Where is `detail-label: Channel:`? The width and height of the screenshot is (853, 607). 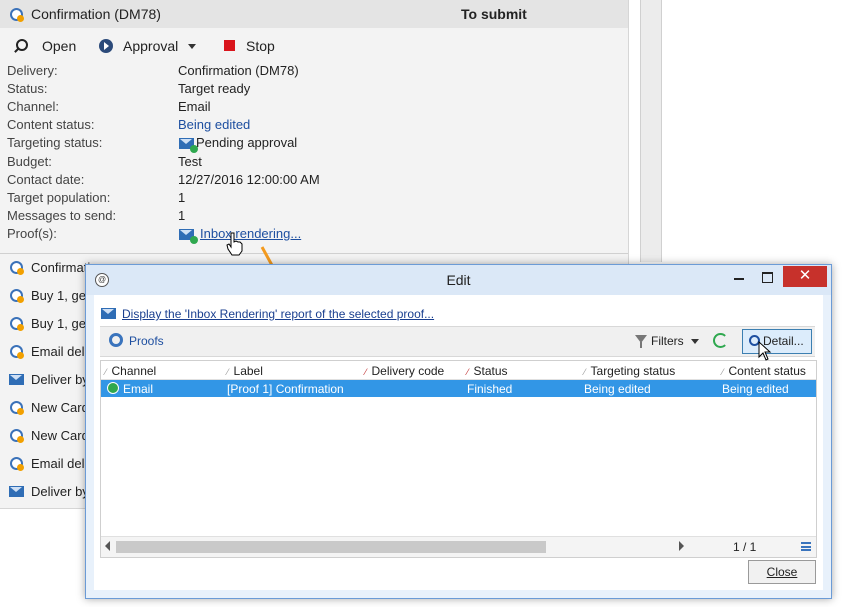 detail-label: Channel: is located at coordinates (33, 106).